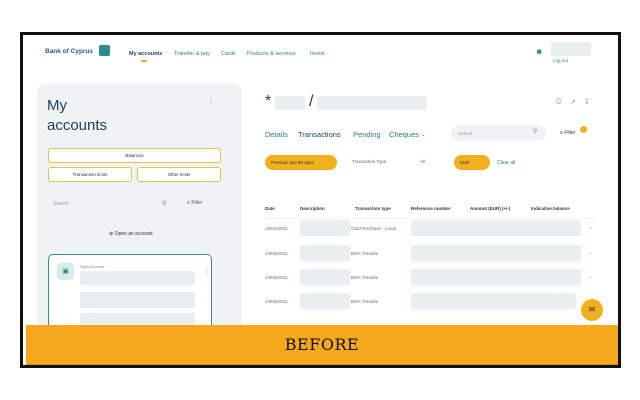  What do you see at coordinates (312, 208) in the screenshot?
I see `col-description: Description` at bounding box center [312, 208].